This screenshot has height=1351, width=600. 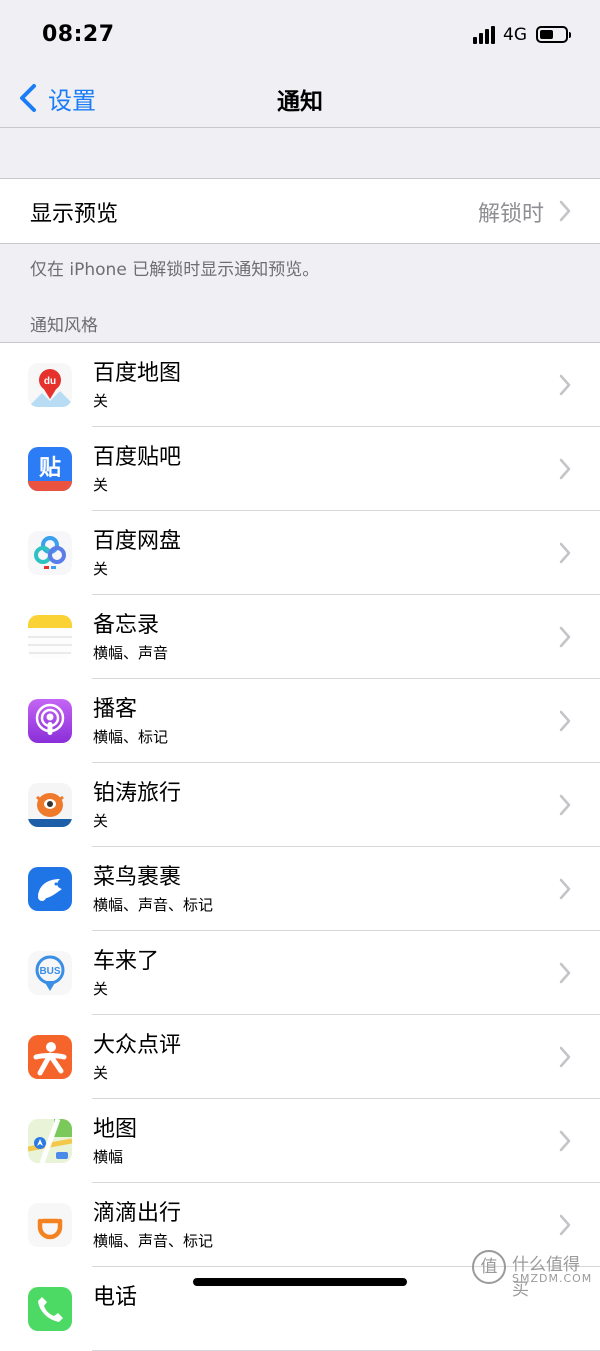 I want to click on baidu-tieba-icon: 贴, so click(x=50, y=469).